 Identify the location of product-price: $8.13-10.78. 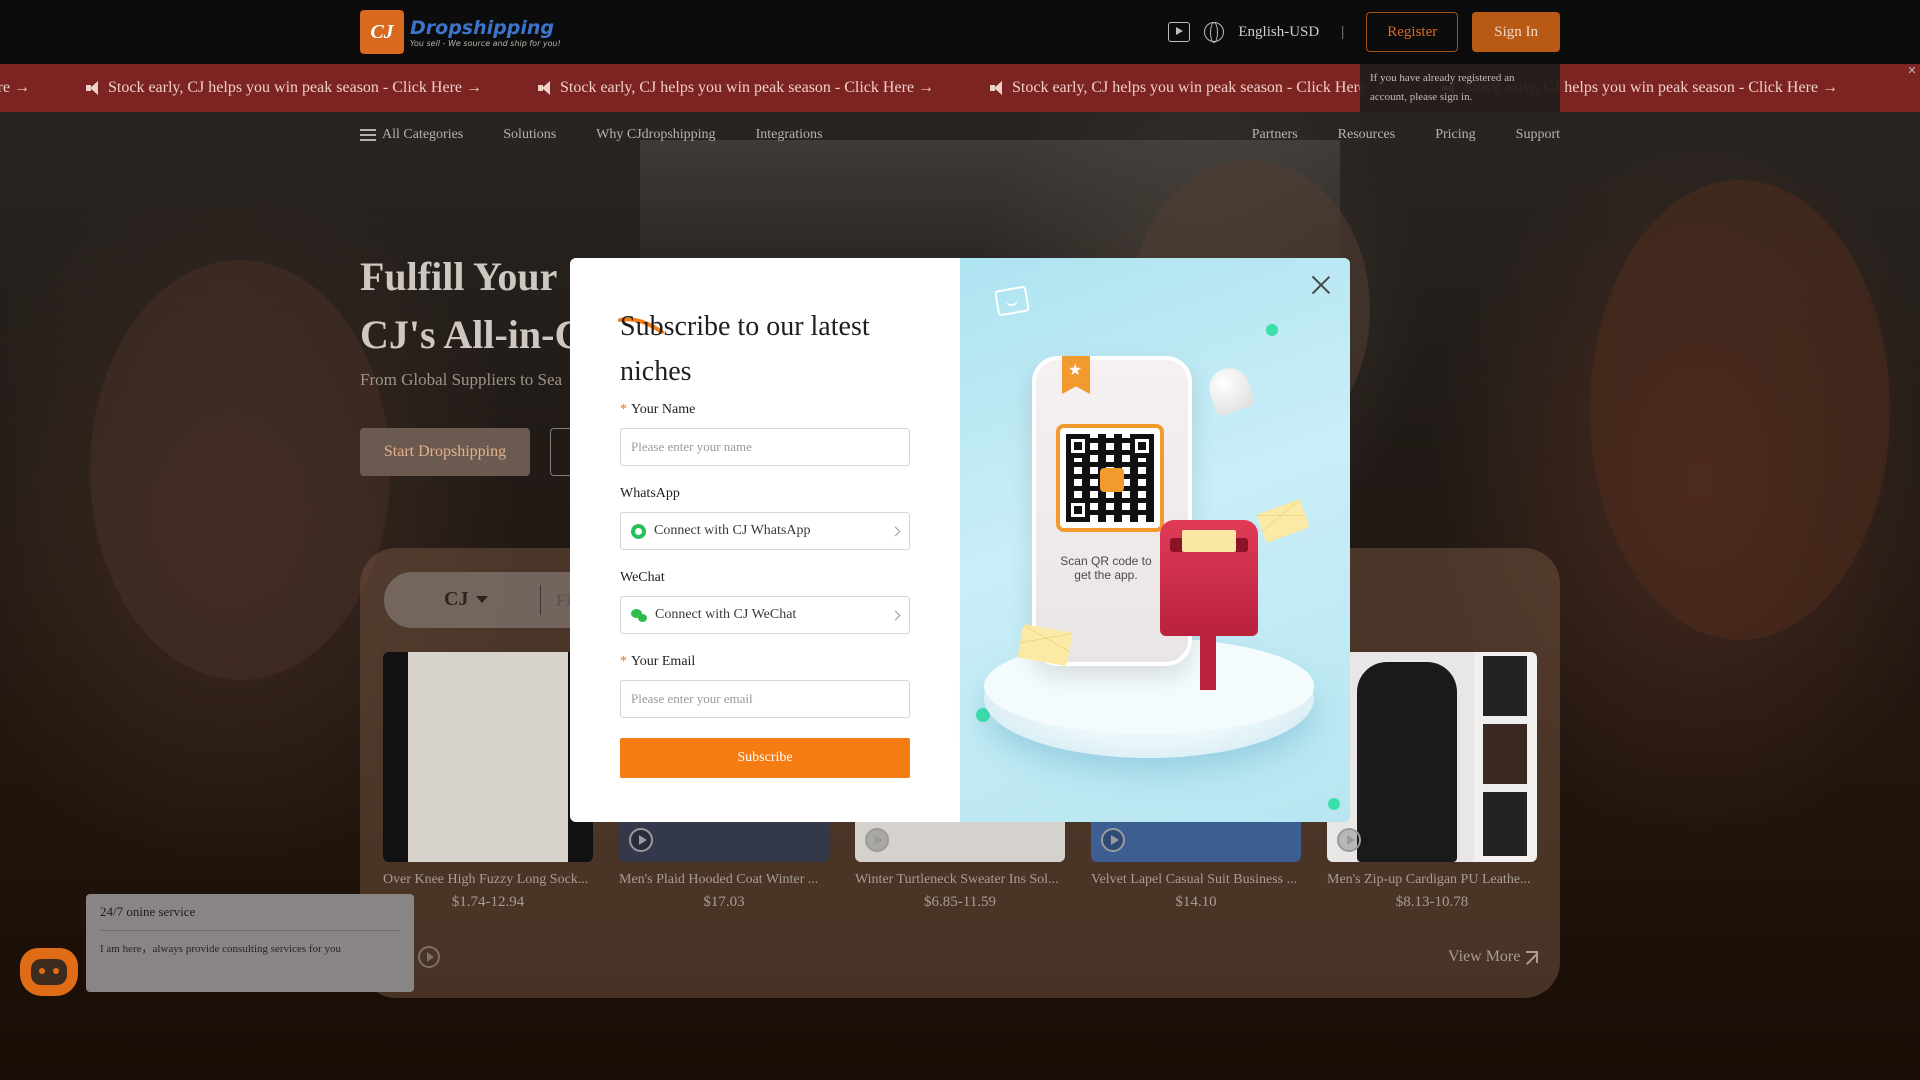
(1432, 902).